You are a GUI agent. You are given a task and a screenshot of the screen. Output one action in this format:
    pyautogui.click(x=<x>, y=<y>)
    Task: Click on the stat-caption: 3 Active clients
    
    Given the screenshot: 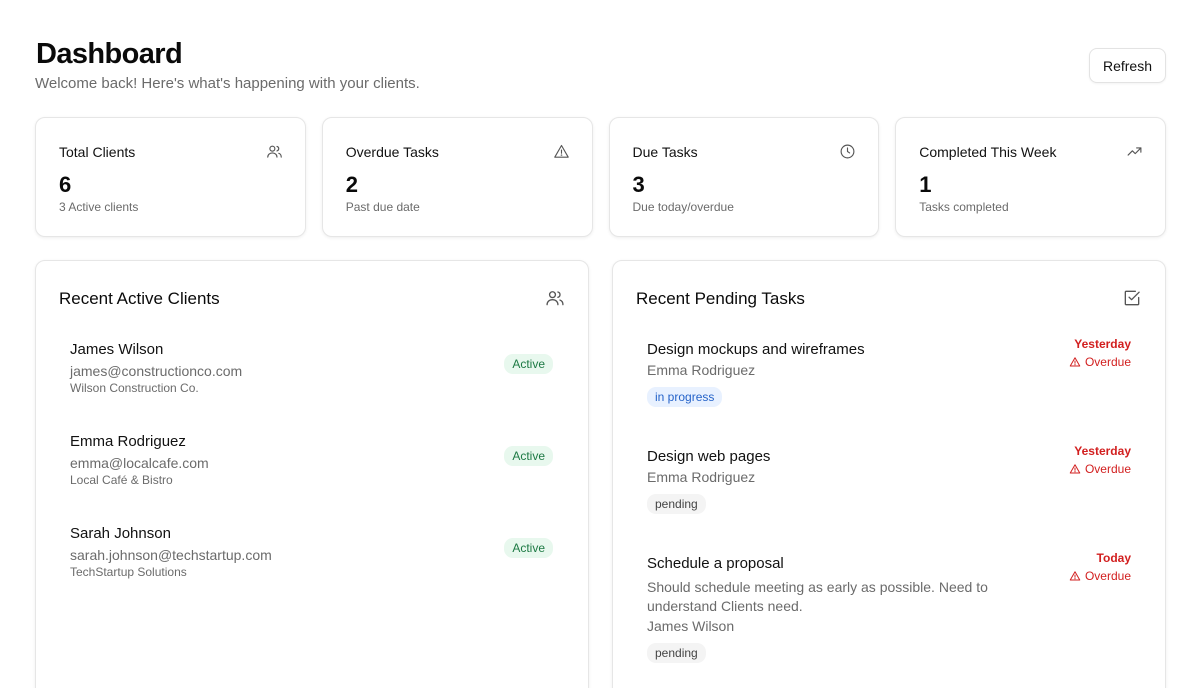 What is the action you would take?
    pyautogui.click(x=99, y=207)
    